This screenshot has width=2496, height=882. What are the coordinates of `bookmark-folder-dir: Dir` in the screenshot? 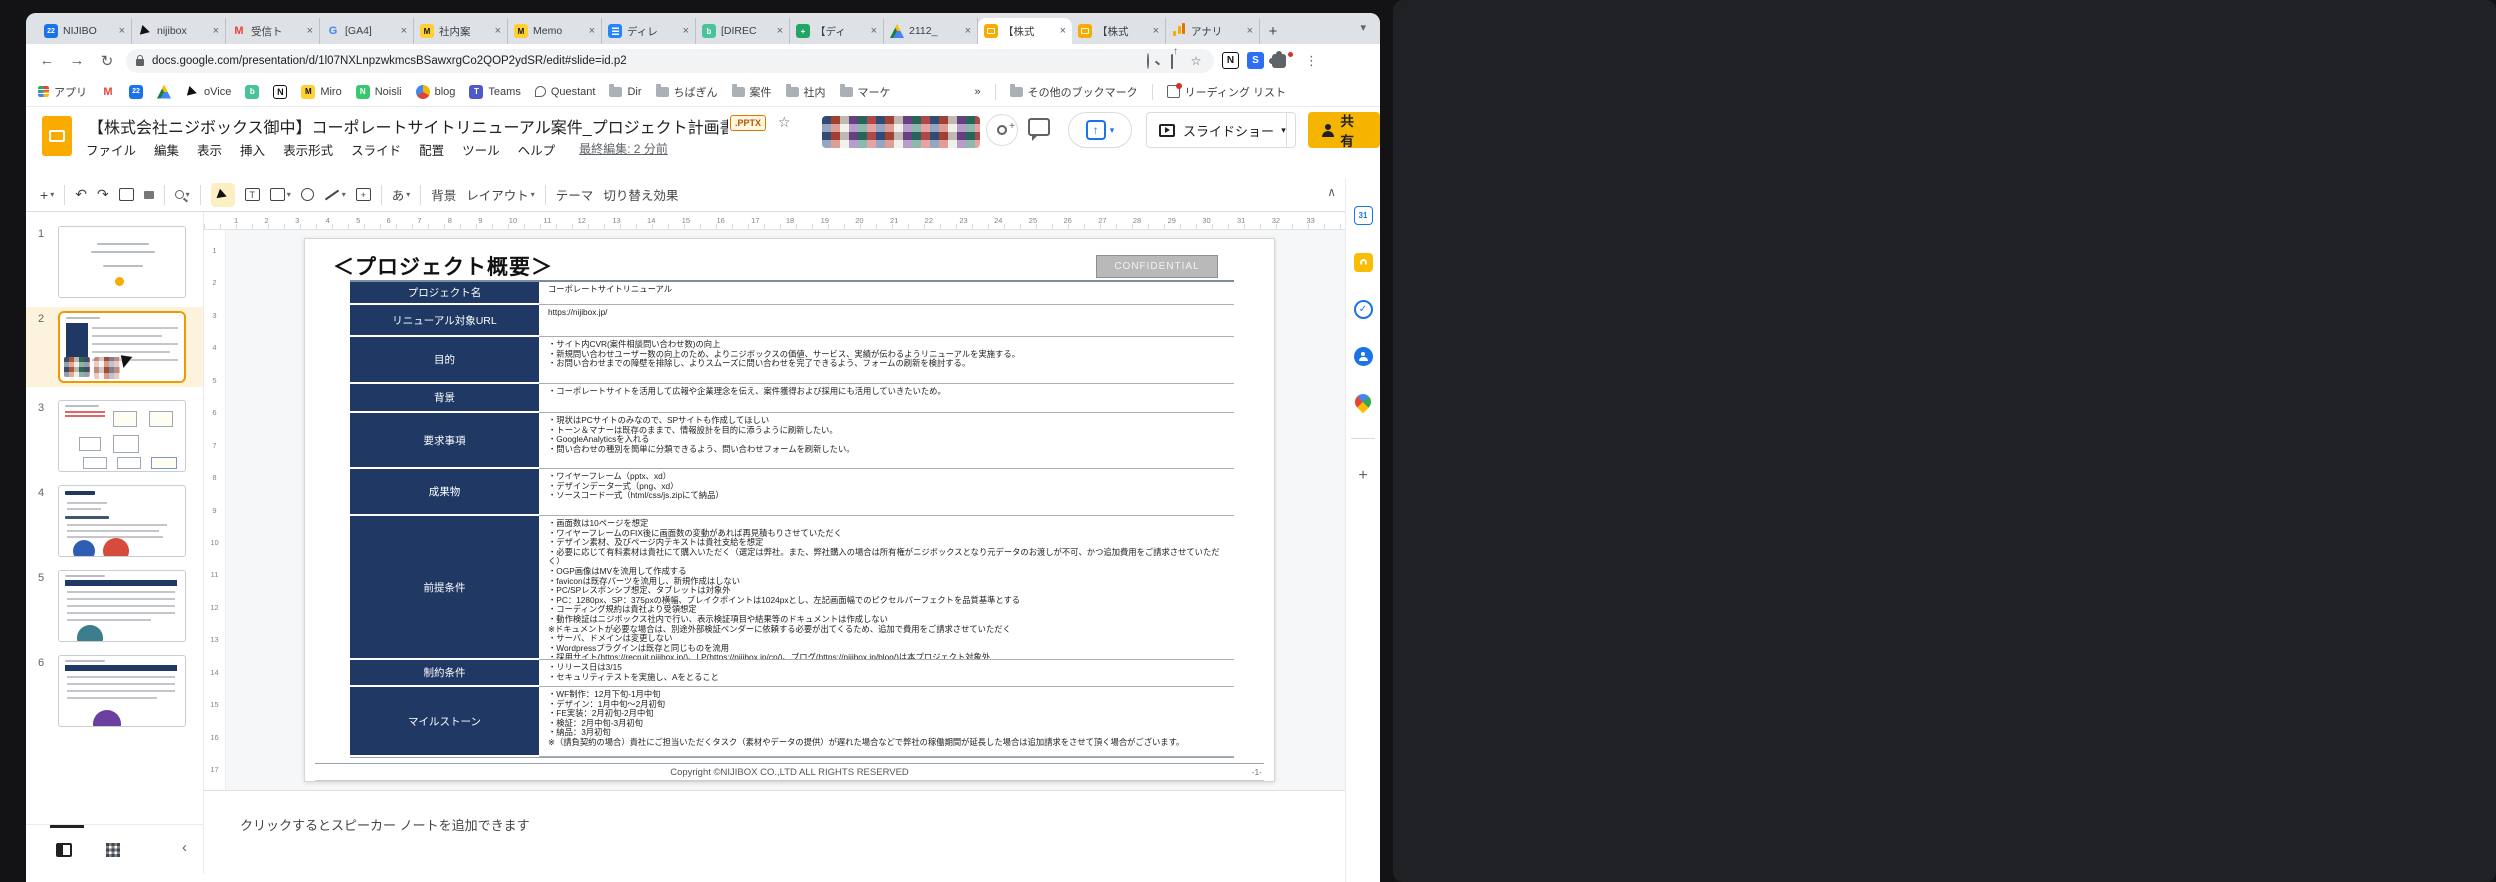 It's located at (625, 91).